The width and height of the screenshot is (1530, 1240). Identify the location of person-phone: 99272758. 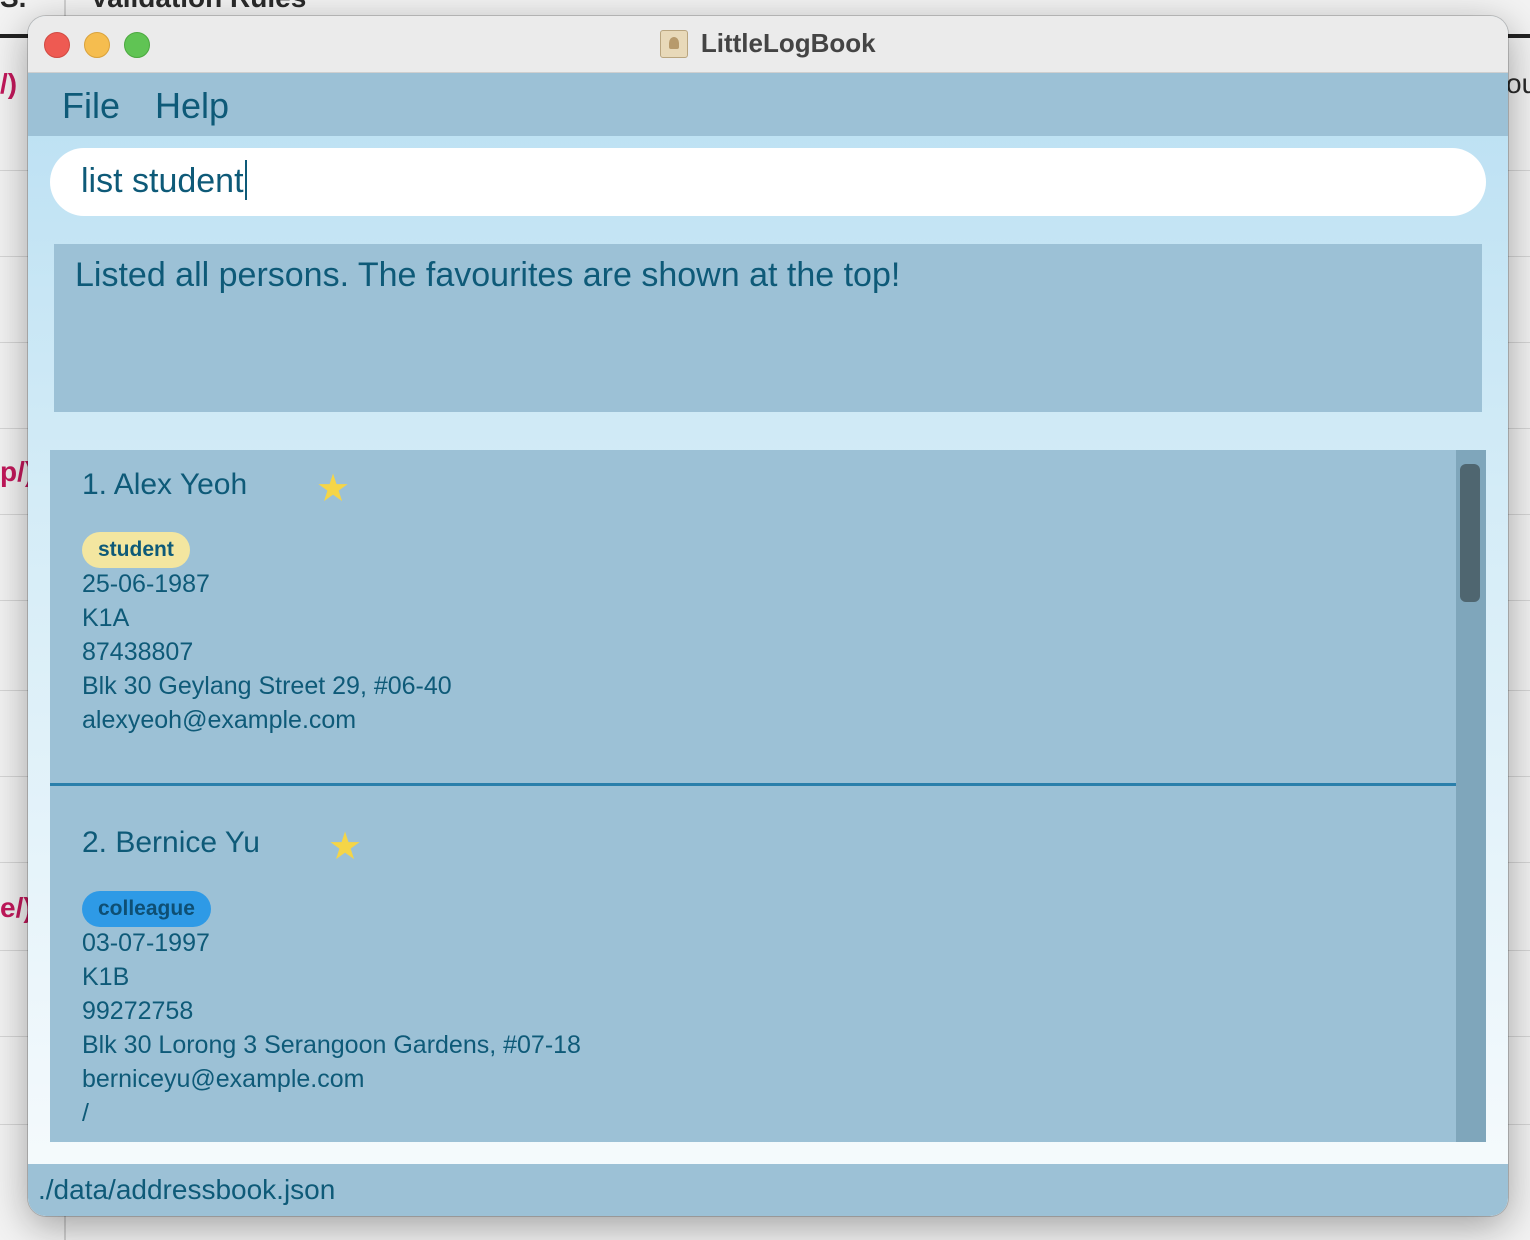
(138, 1011).